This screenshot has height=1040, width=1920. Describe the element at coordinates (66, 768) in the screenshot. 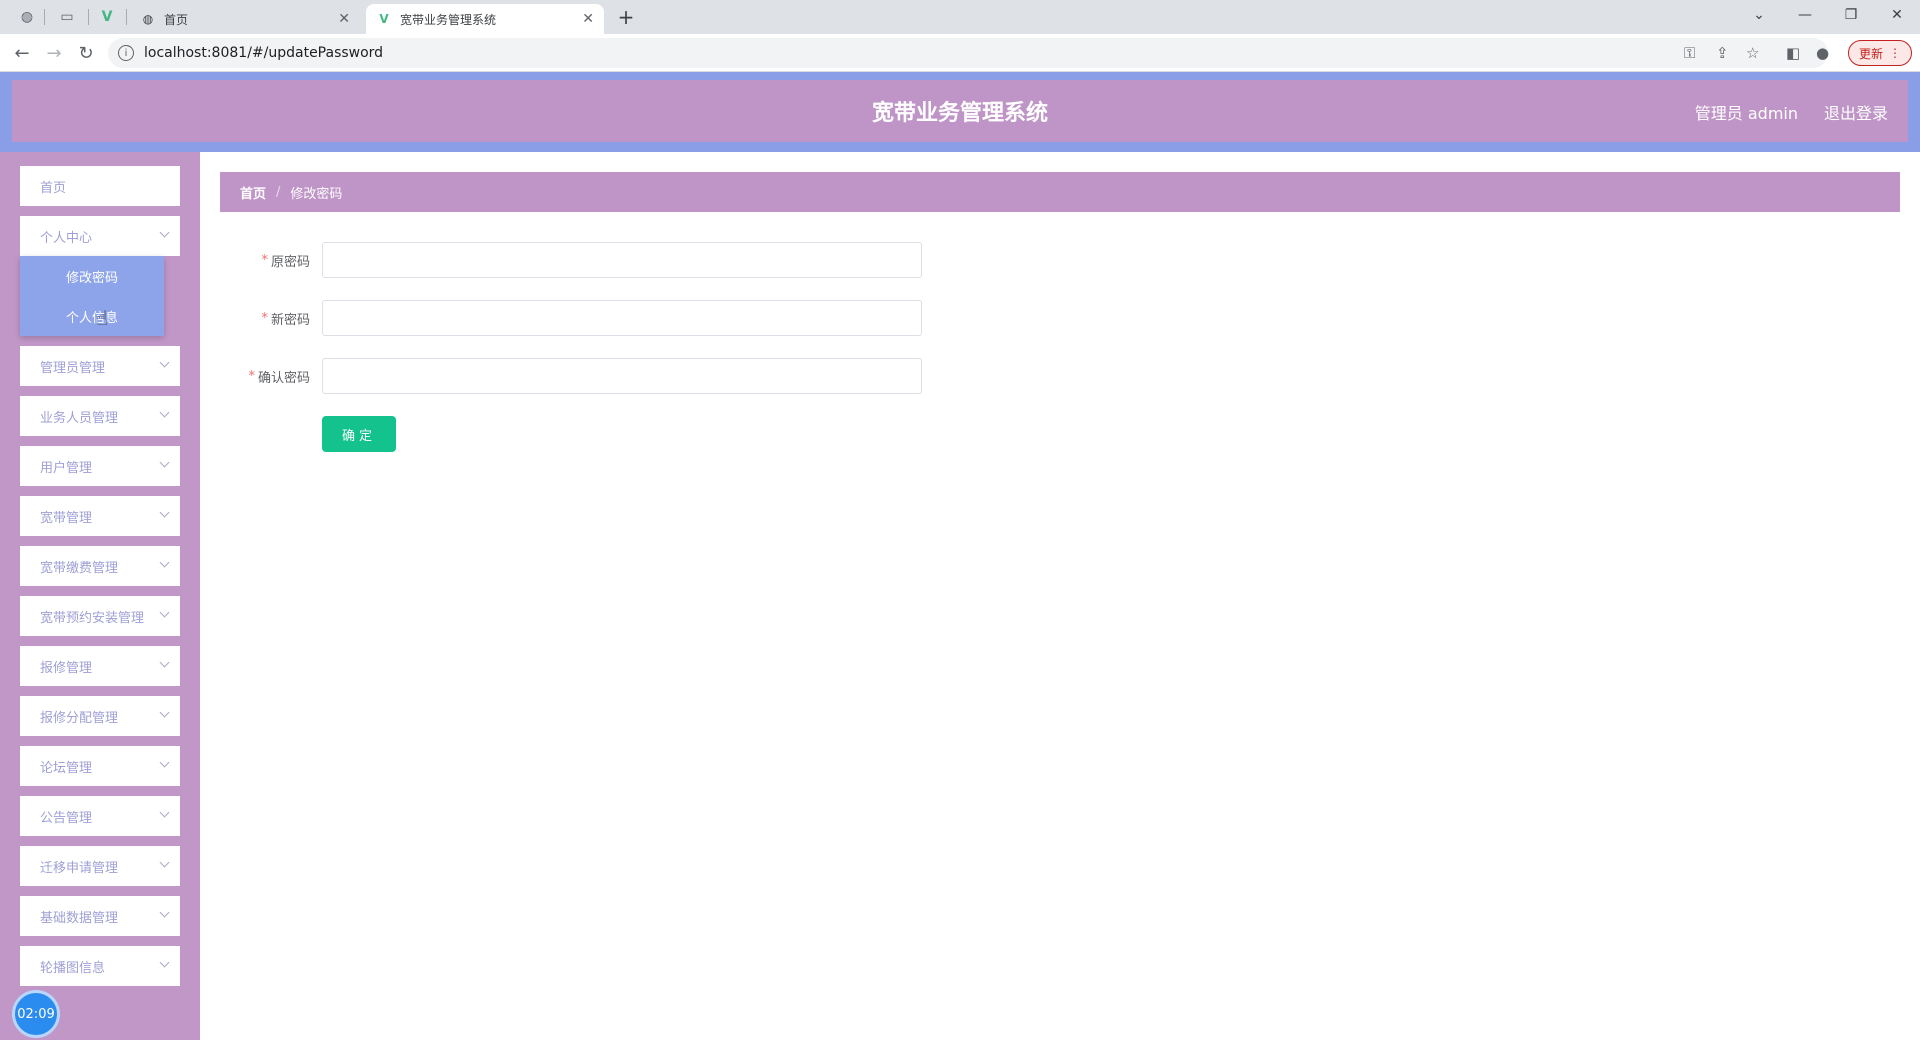

I see `sidebar-item-label: 论坛管理` at that location.